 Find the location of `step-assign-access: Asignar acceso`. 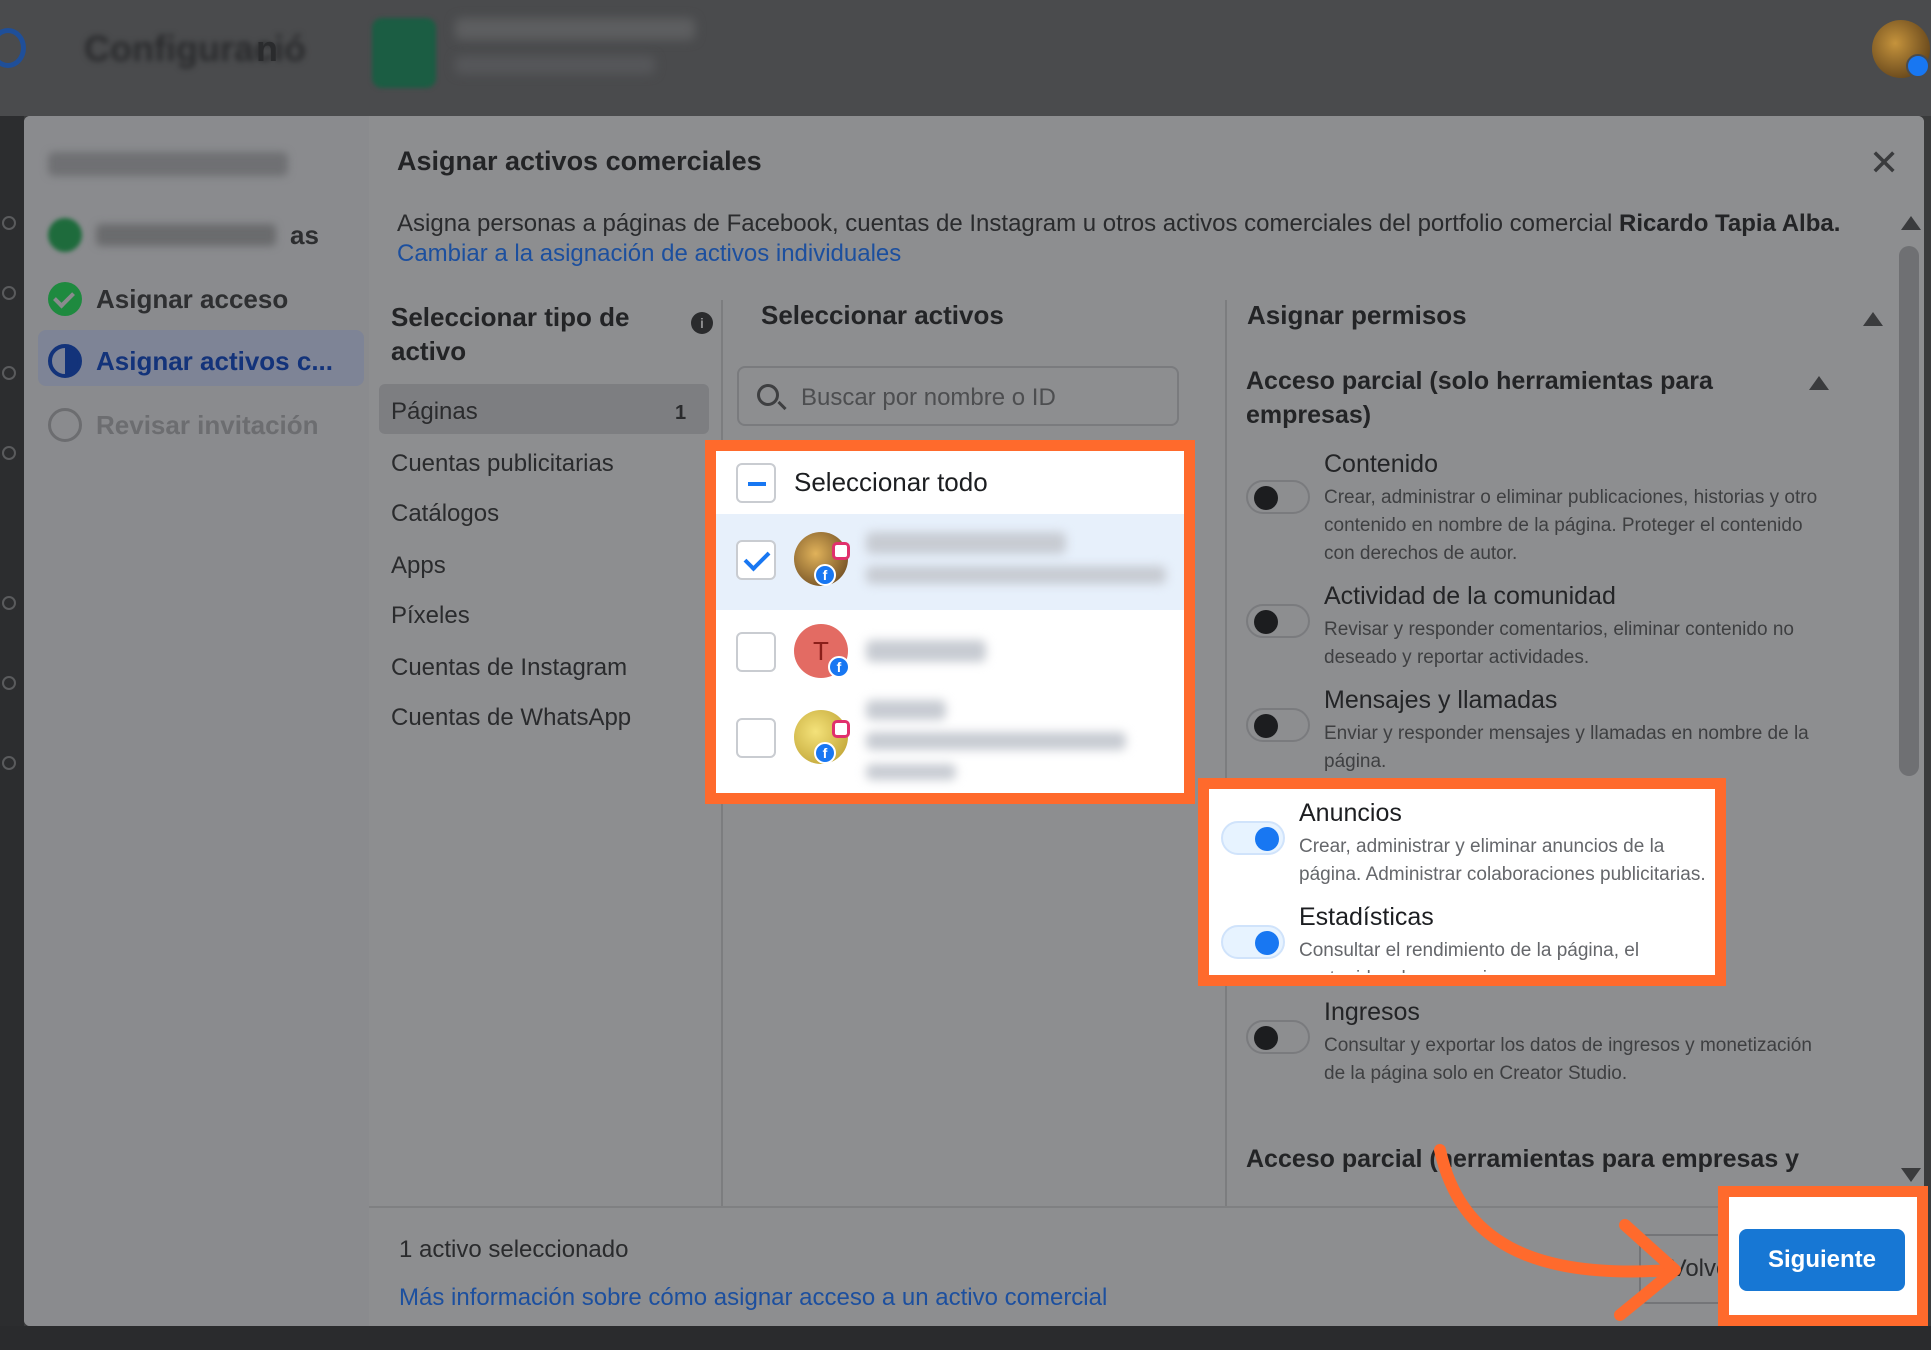

step-assign-access: Asignar acceso is located at coordinates (168, 299).